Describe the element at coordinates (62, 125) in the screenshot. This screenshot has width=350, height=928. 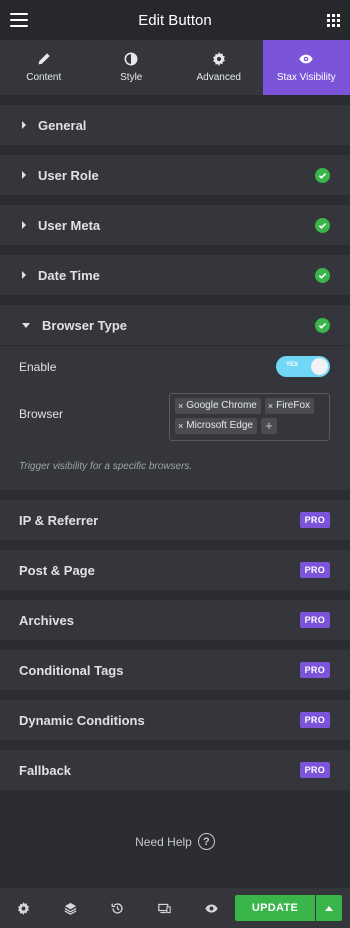
I see `section-label: General` at that location.